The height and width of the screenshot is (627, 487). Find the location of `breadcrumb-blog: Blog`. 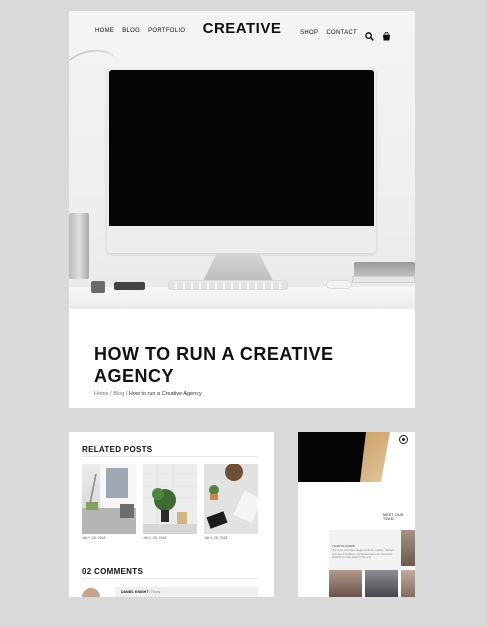

breadcrumb-blog: Blog is located at coordinates (118, 394).